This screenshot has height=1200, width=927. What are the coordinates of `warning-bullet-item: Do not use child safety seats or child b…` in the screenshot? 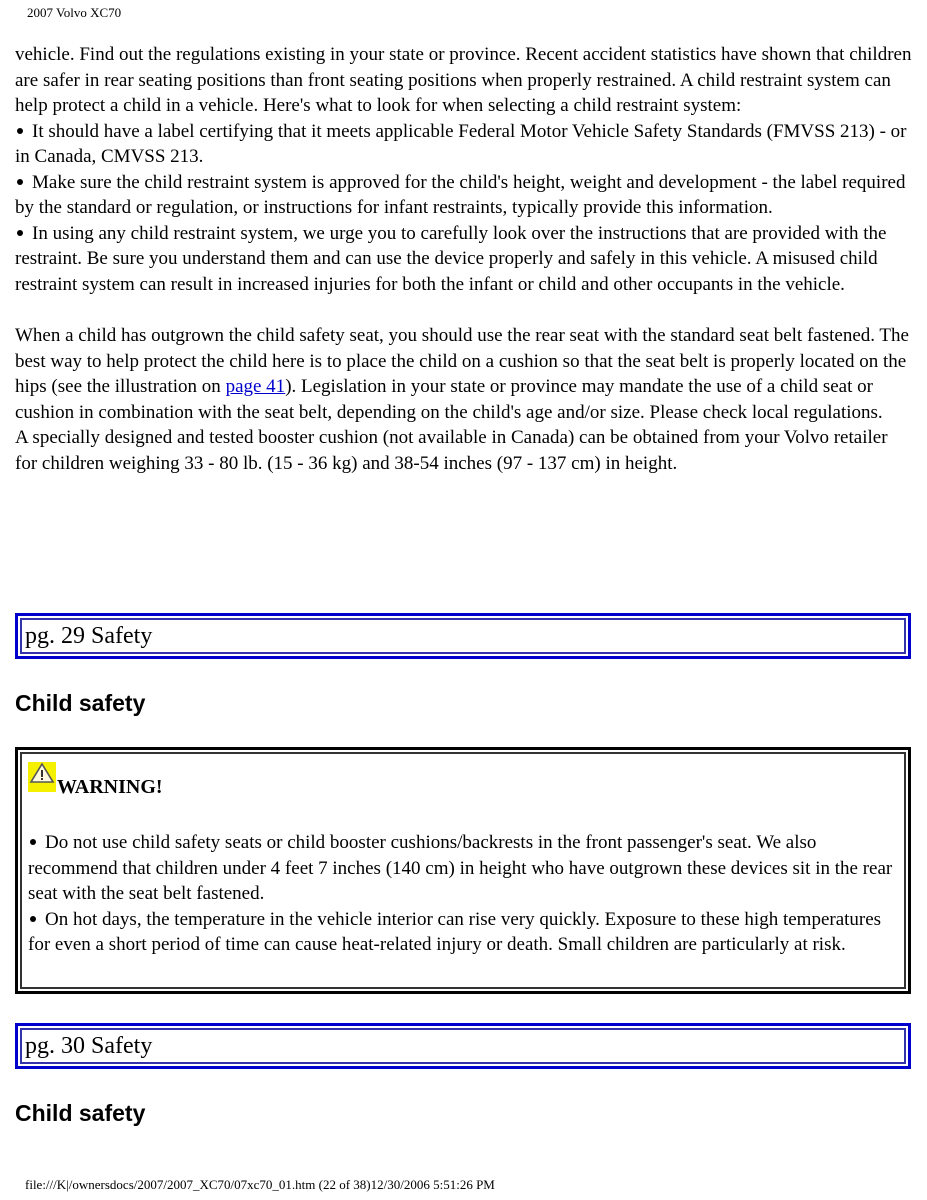 It's located at (463, 868).